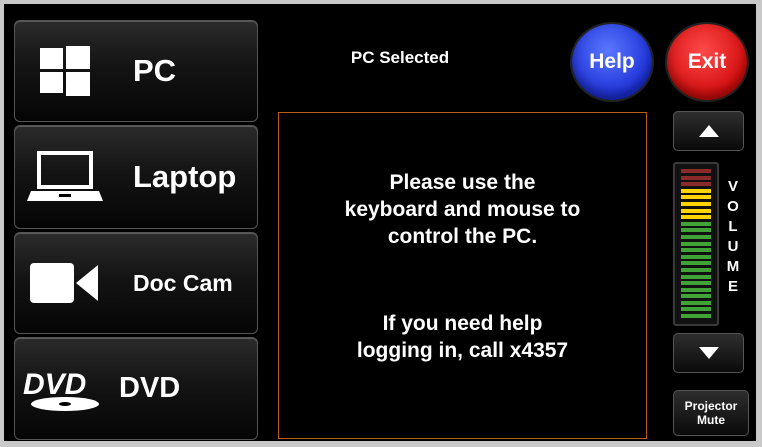 The height and width of the screenshot is (447, 762). Describe the element at coordinates (711, 406) in the screenshot. I see `projector-mute-label: Projector` at that location.